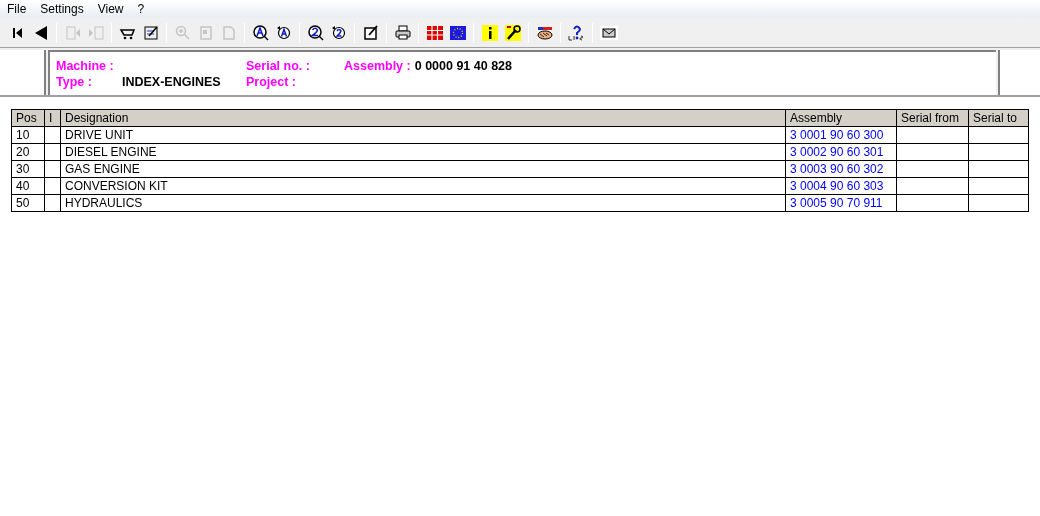 The image size is (1040, 516). I want to click on help-icon, so click(576, 32).